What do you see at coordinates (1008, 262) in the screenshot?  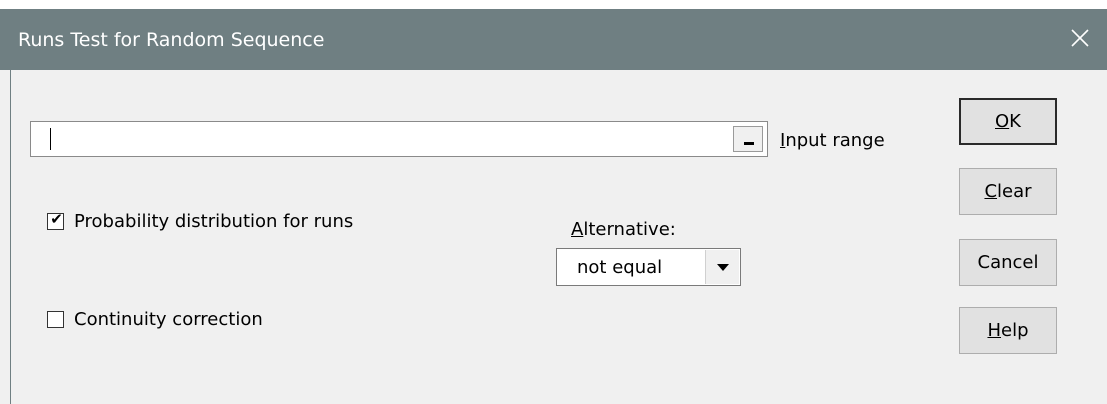 I see `cancel-button: Cancel` at bounding box center [1008, 262].